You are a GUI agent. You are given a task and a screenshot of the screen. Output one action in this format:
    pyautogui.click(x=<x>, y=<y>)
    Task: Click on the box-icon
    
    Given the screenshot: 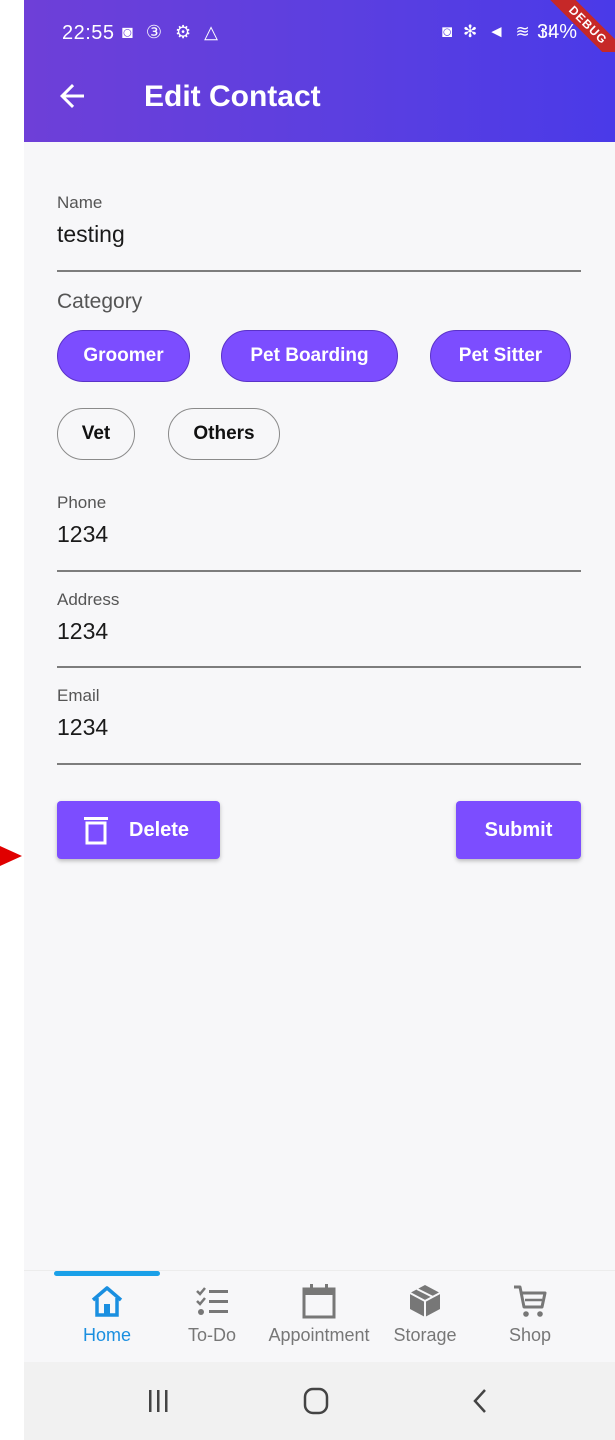 What is the action you would take?
    pyautogui.click(x=425, y=1301)
    